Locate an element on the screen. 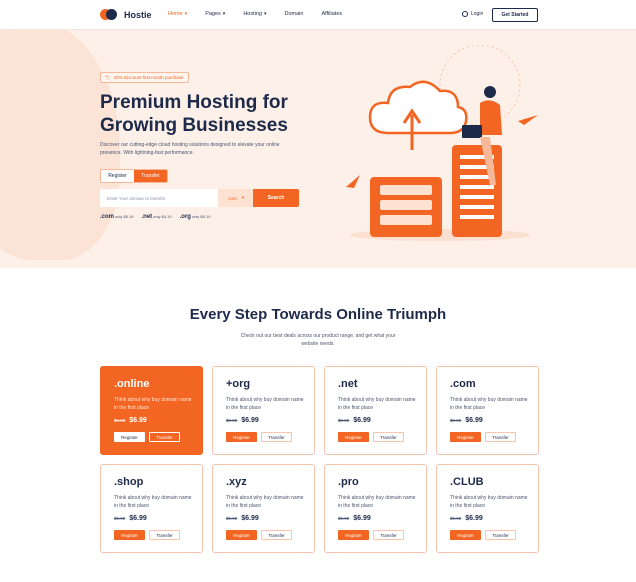  tag-icon: 🏷 is located at coordinates (108, 77).